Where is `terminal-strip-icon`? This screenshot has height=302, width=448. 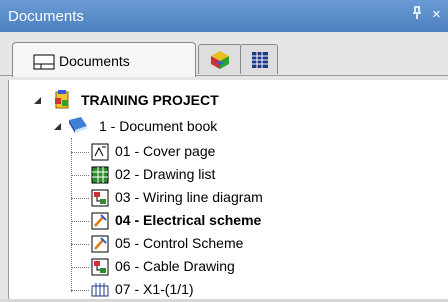 terminal-strip-icon is located at coordinates (100, 290).